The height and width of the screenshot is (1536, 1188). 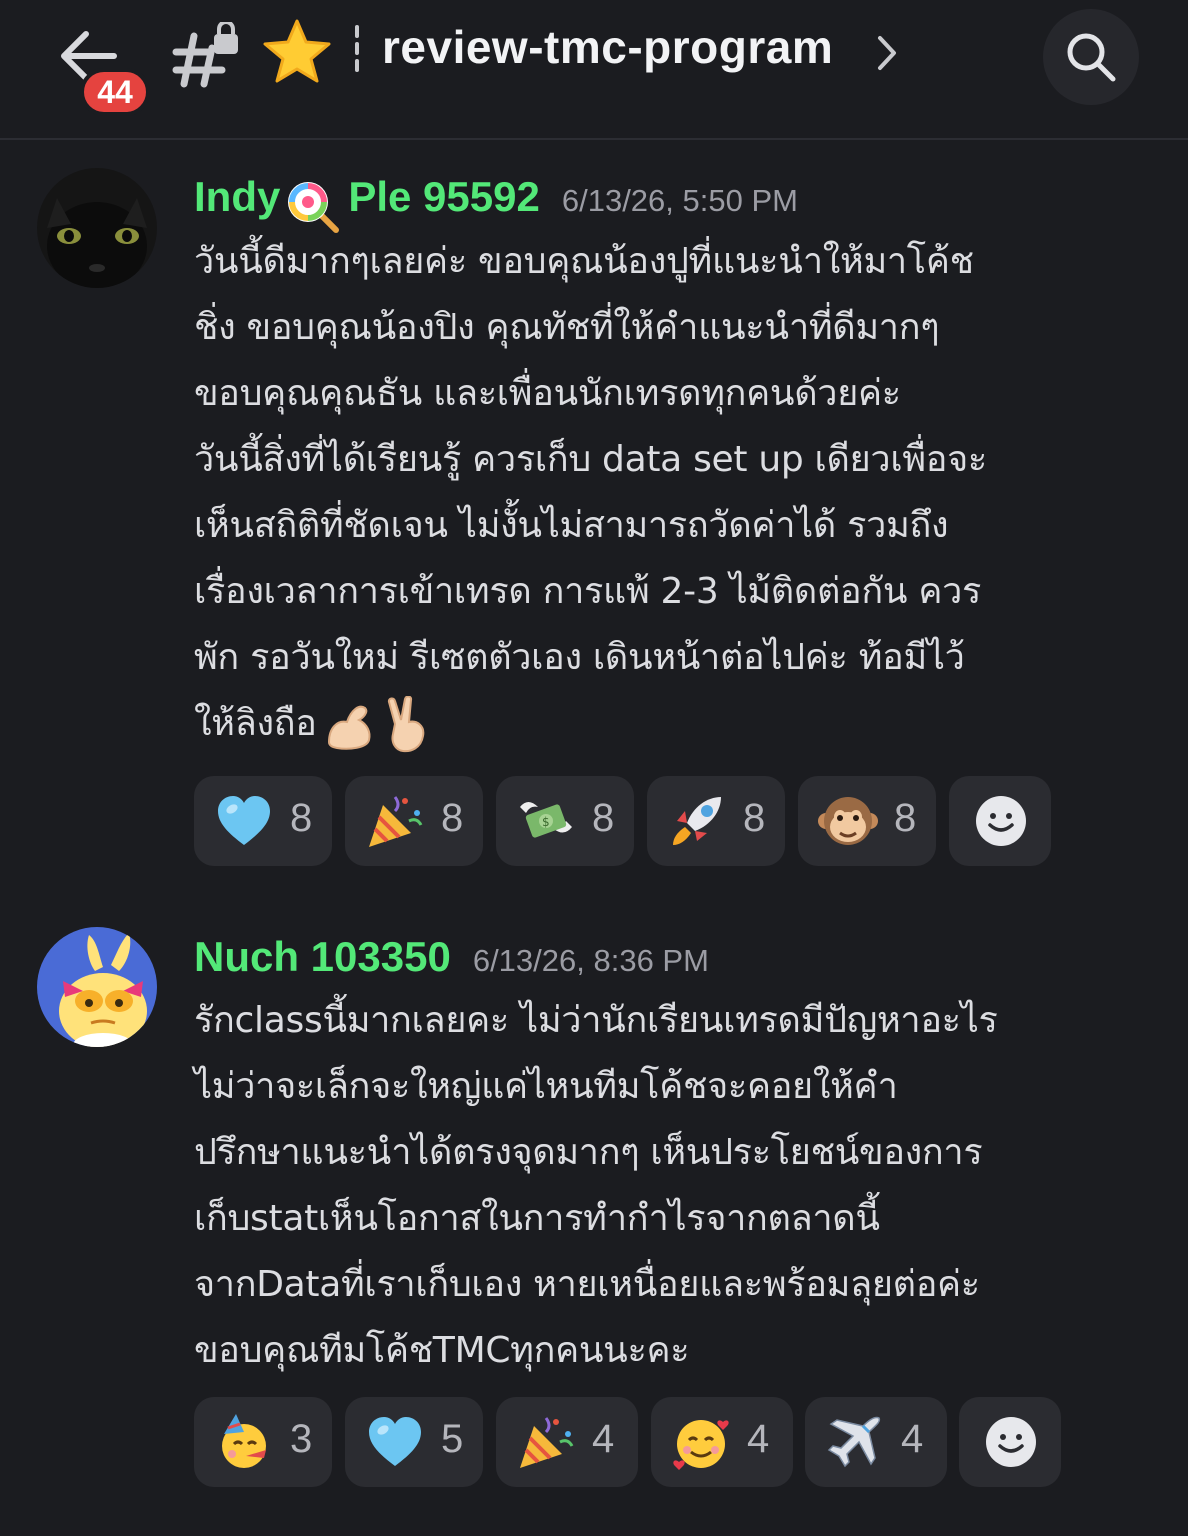 I want to click on cat-avatar-icon, so click(x=97, y=228).